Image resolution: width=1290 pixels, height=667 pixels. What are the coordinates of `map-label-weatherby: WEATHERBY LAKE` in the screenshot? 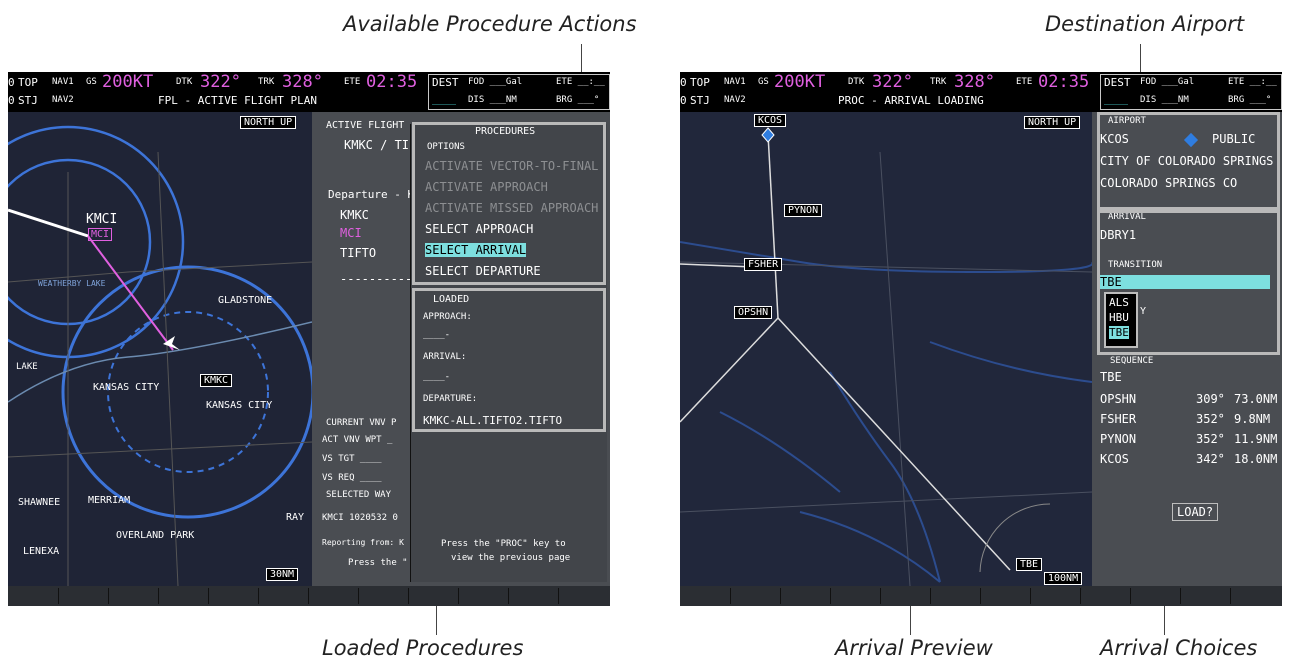 It's located at (72, 283).